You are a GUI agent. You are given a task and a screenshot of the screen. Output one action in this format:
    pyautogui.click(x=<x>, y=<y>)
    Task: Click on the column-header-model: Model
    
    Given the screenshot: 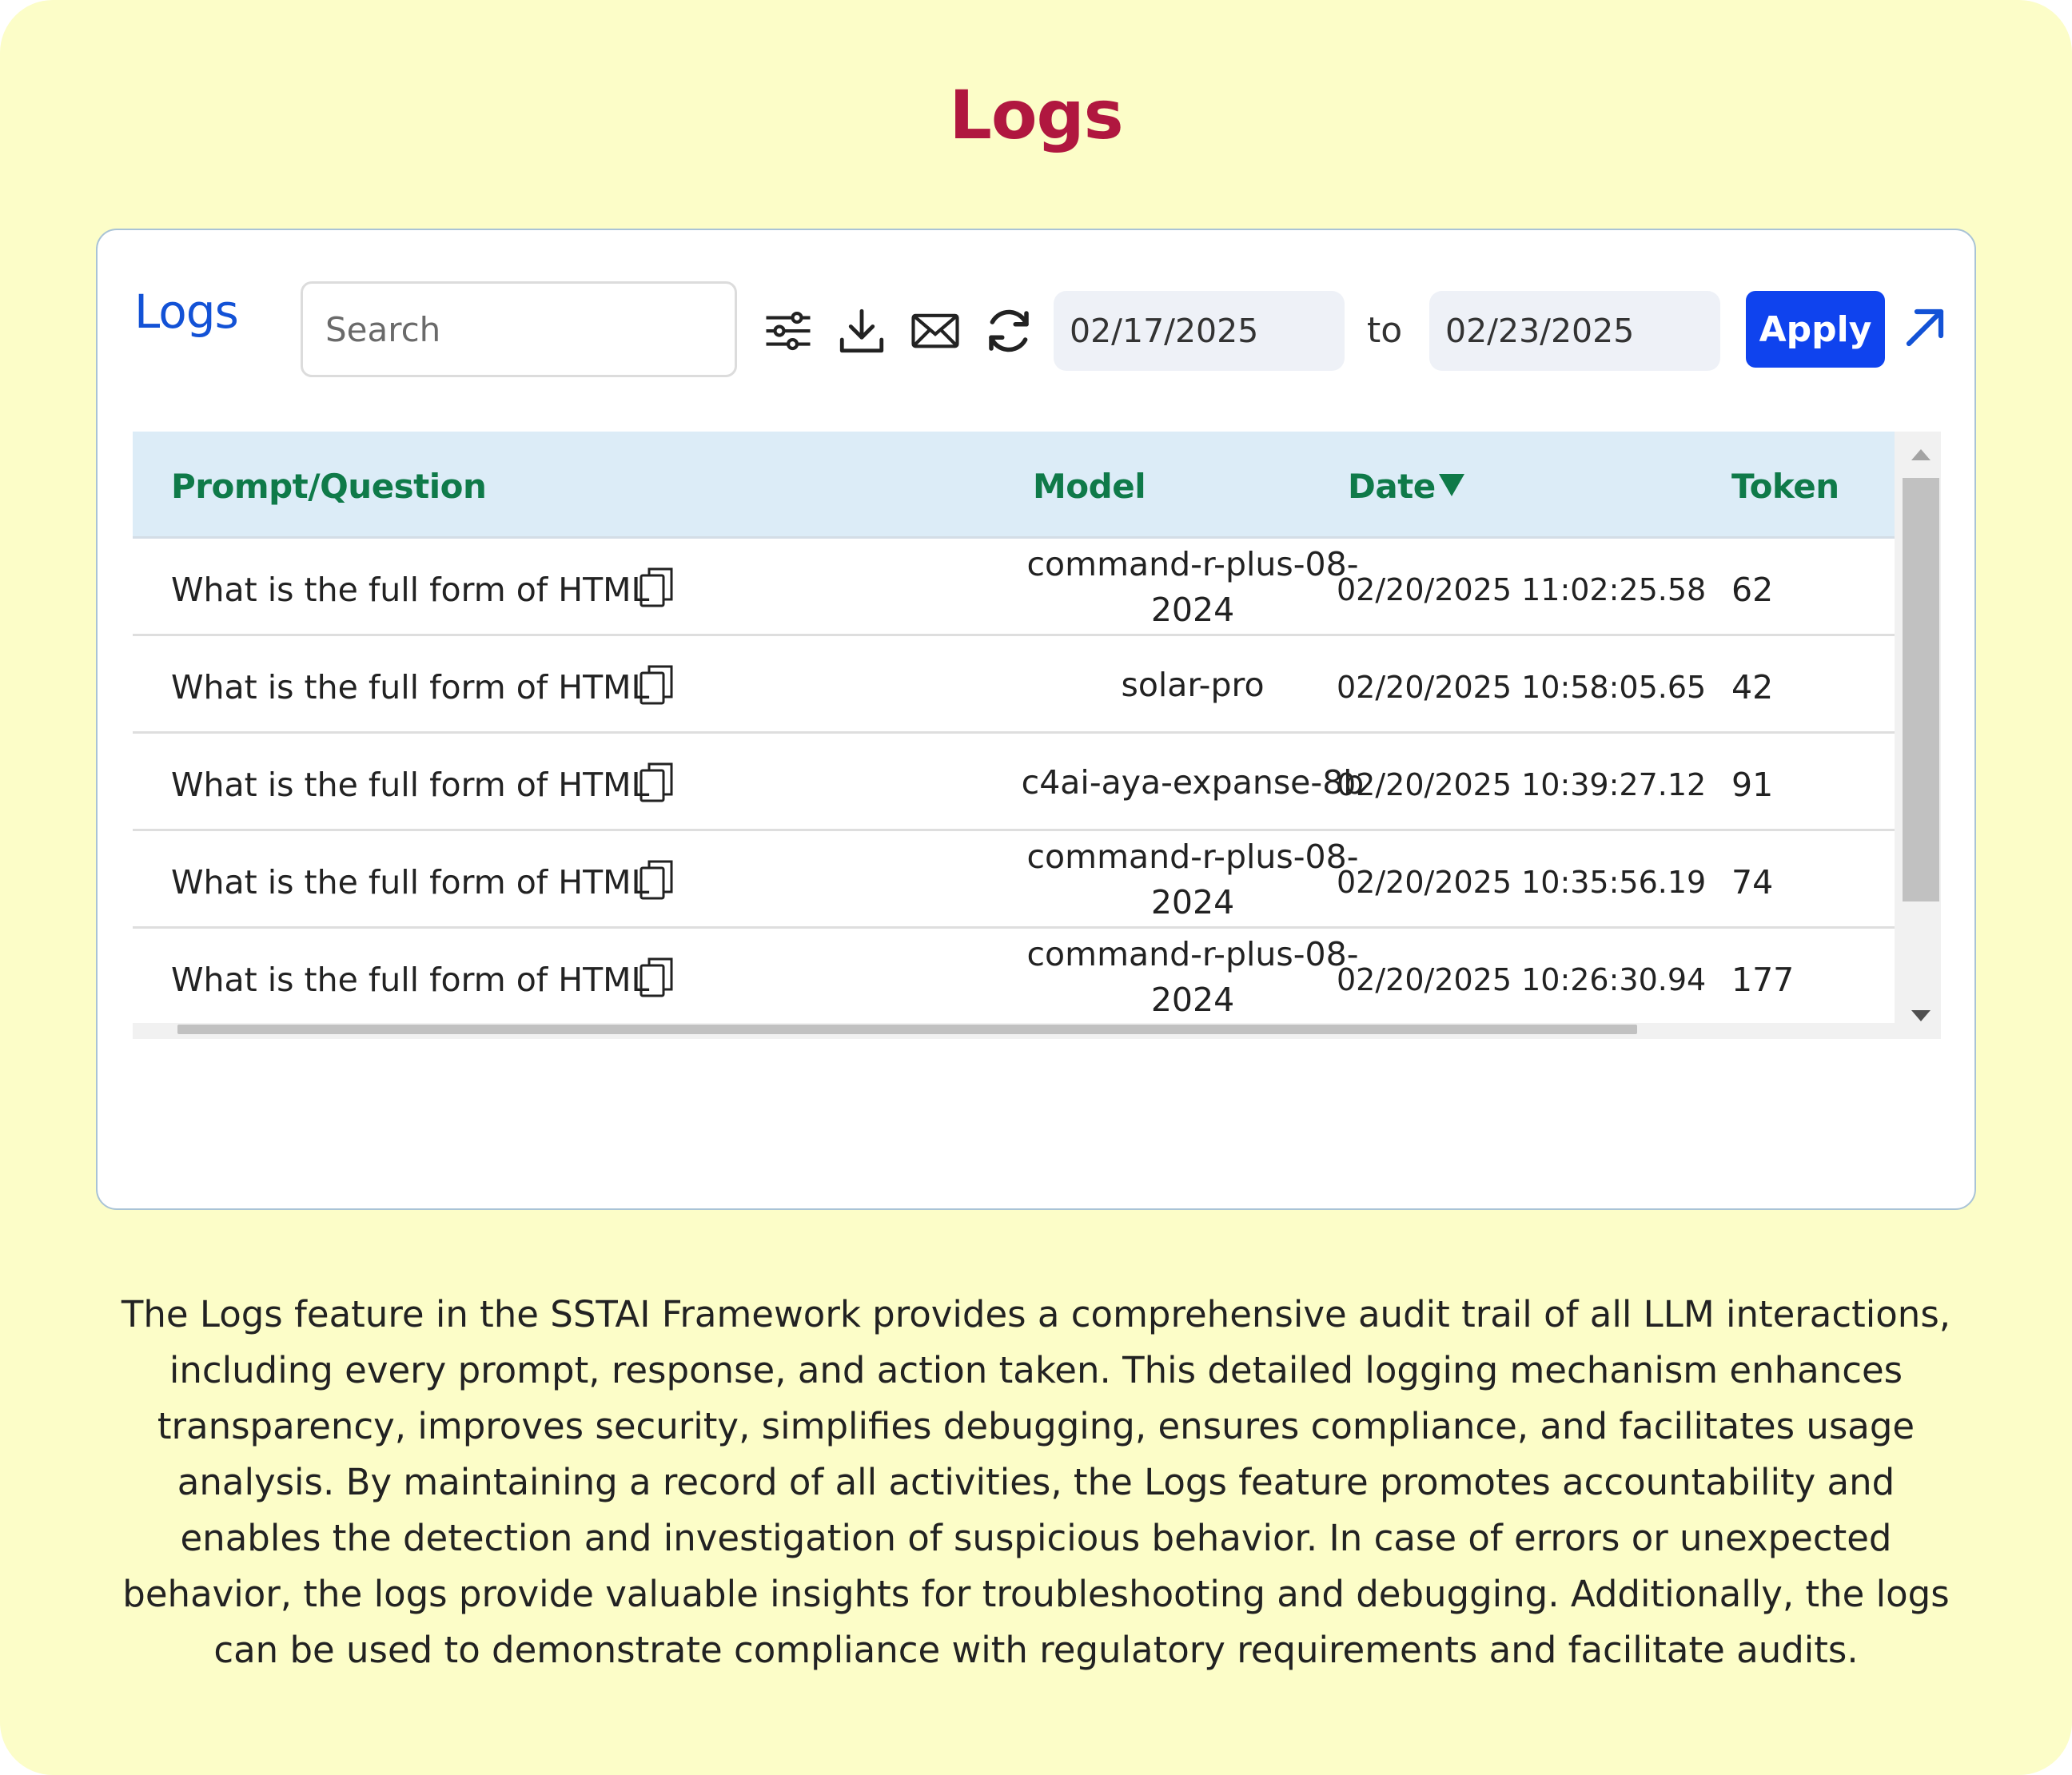 What is the action you would take?
    pyautogui.click(x=1089, y=486)
    